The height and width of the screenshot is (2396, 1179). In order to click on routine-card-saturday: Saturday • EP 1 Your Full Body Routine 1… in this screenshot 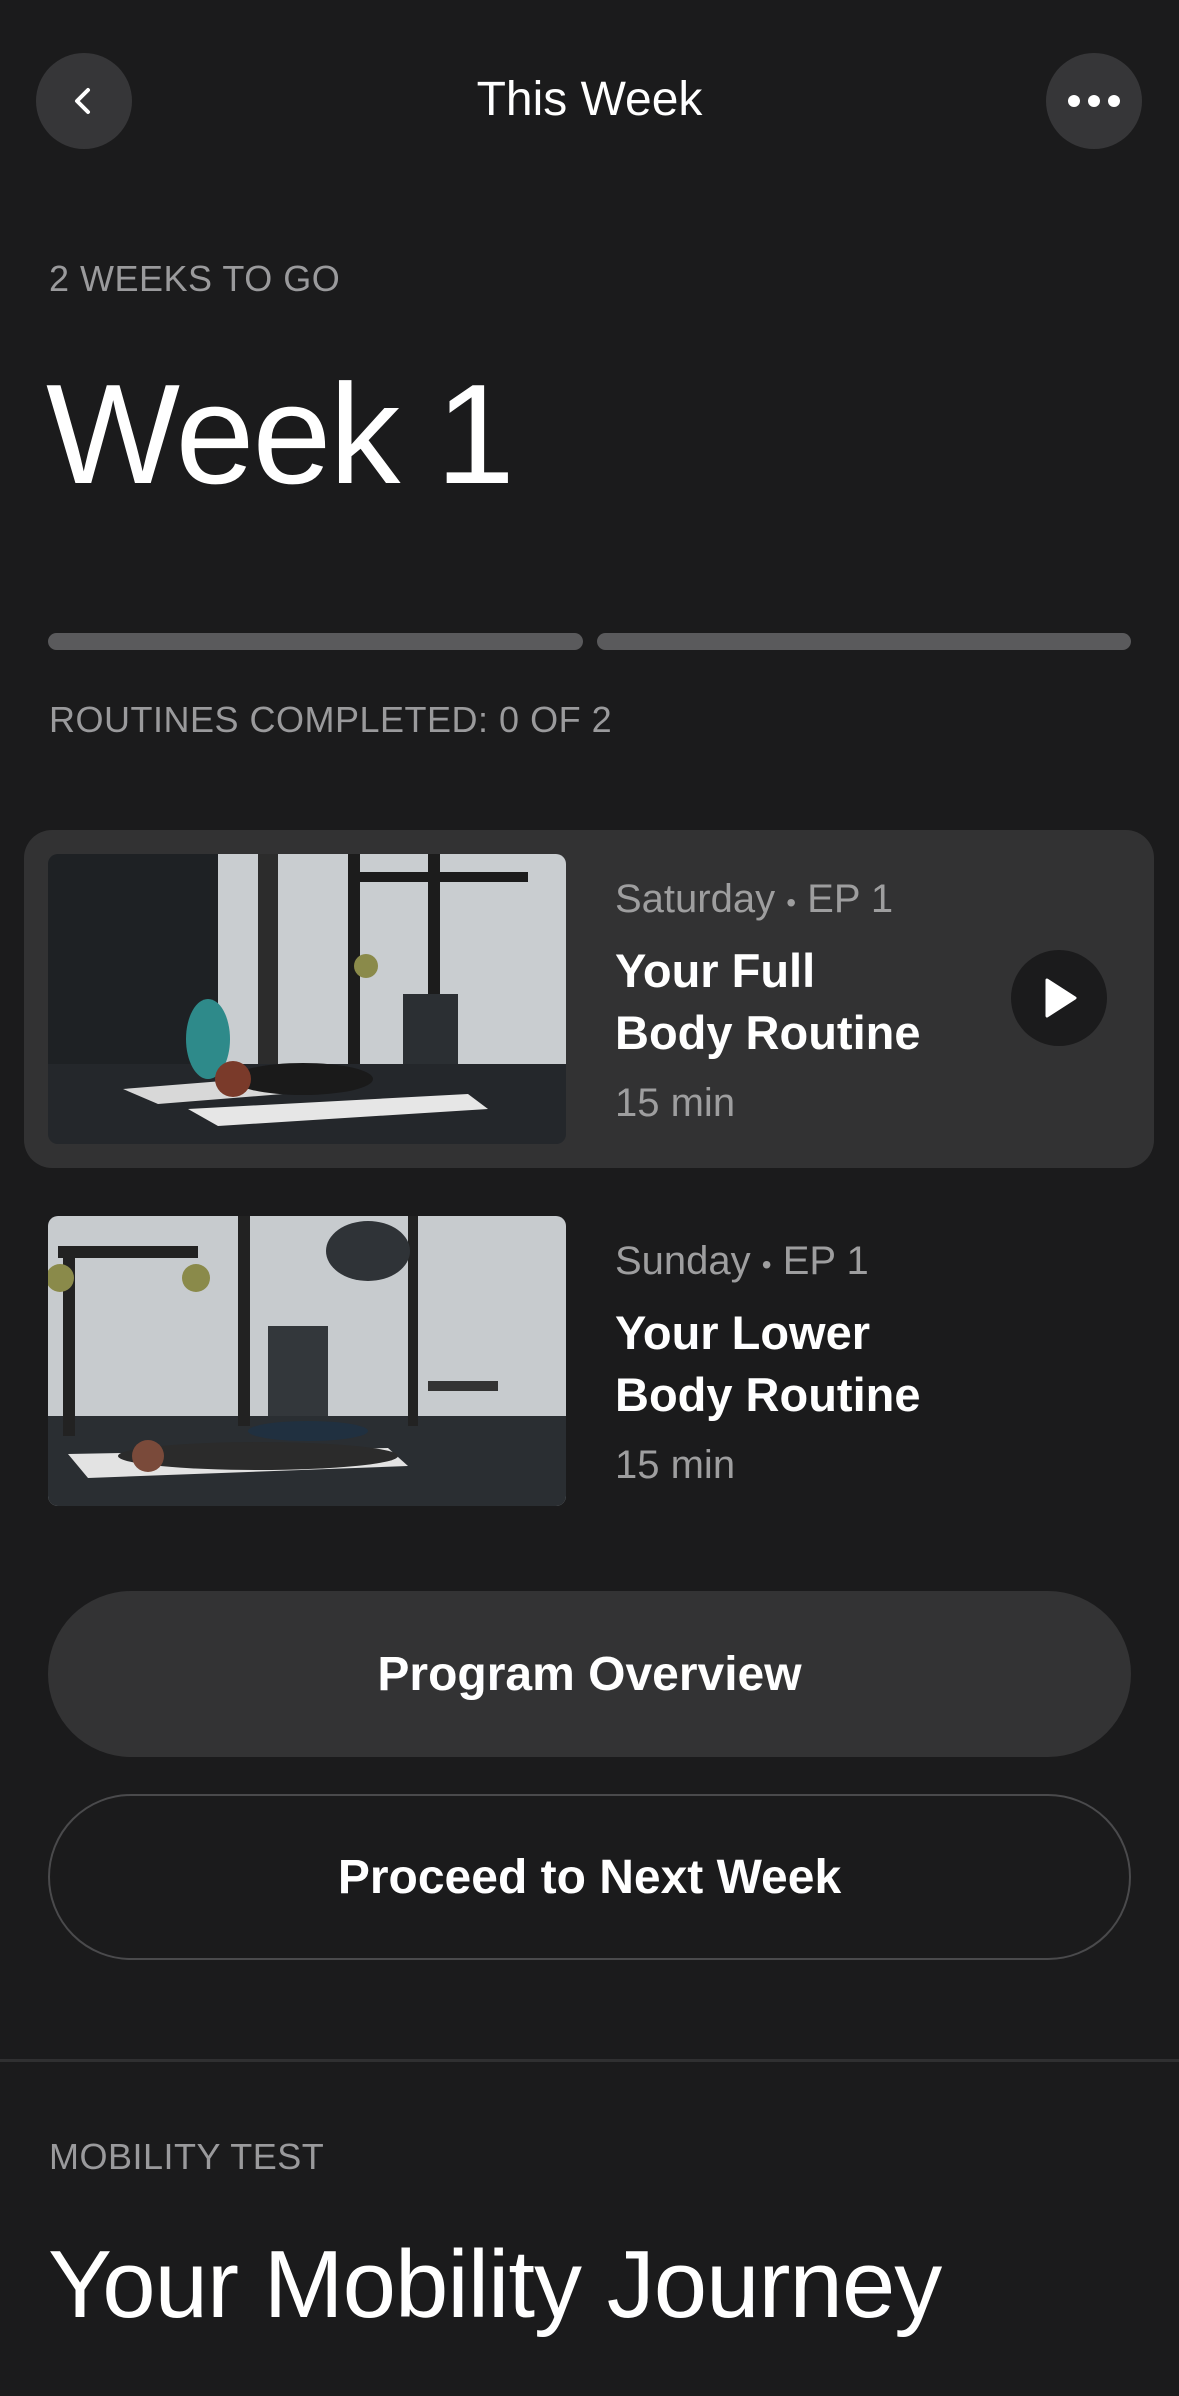, I will do `click(589, 999)`.